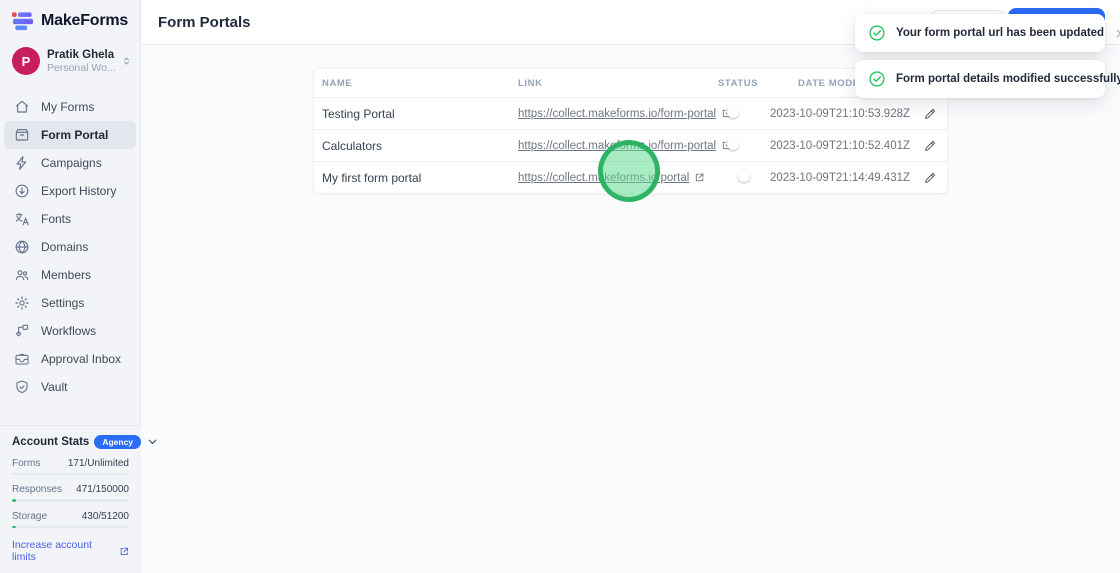 Image resolution: width=1120 pixels, height=573 pixels. I want to click on logo: MakeForms, so click(70, 15).